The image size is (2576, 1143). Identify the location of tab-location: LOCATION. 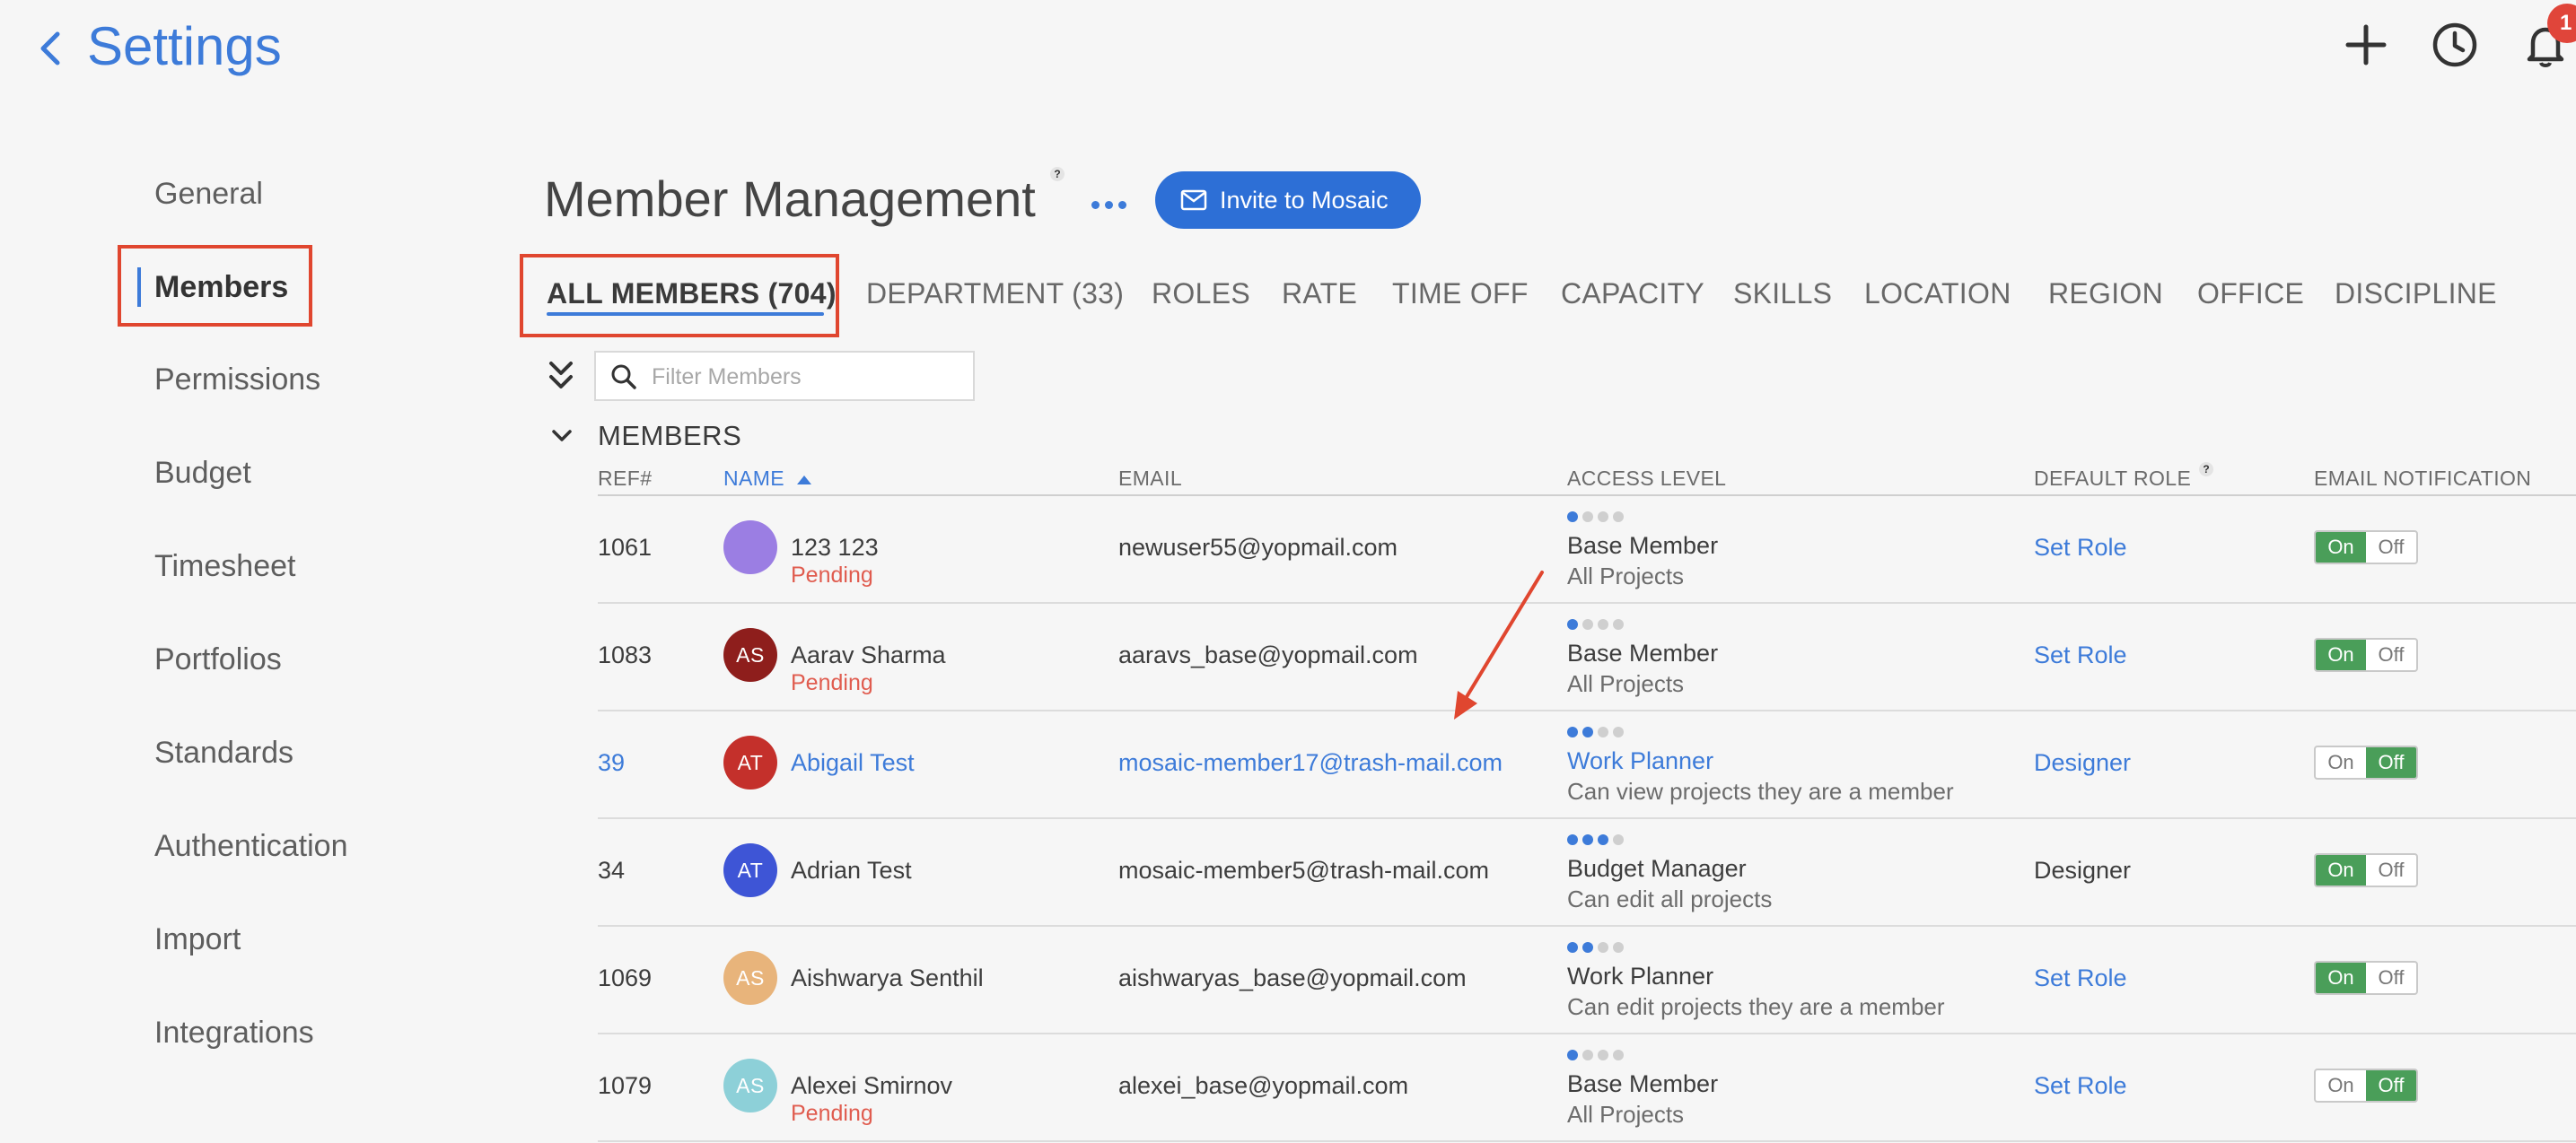
(1937, 293).